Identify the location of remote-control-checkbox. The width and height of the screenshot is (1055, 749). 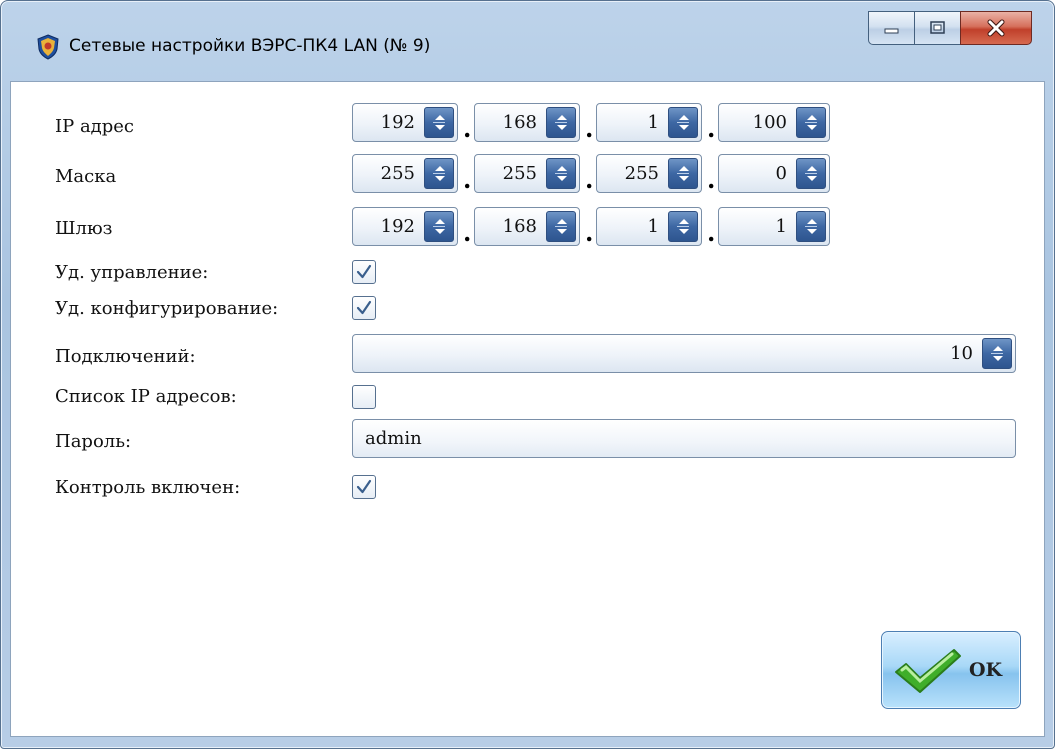
(364, 272).